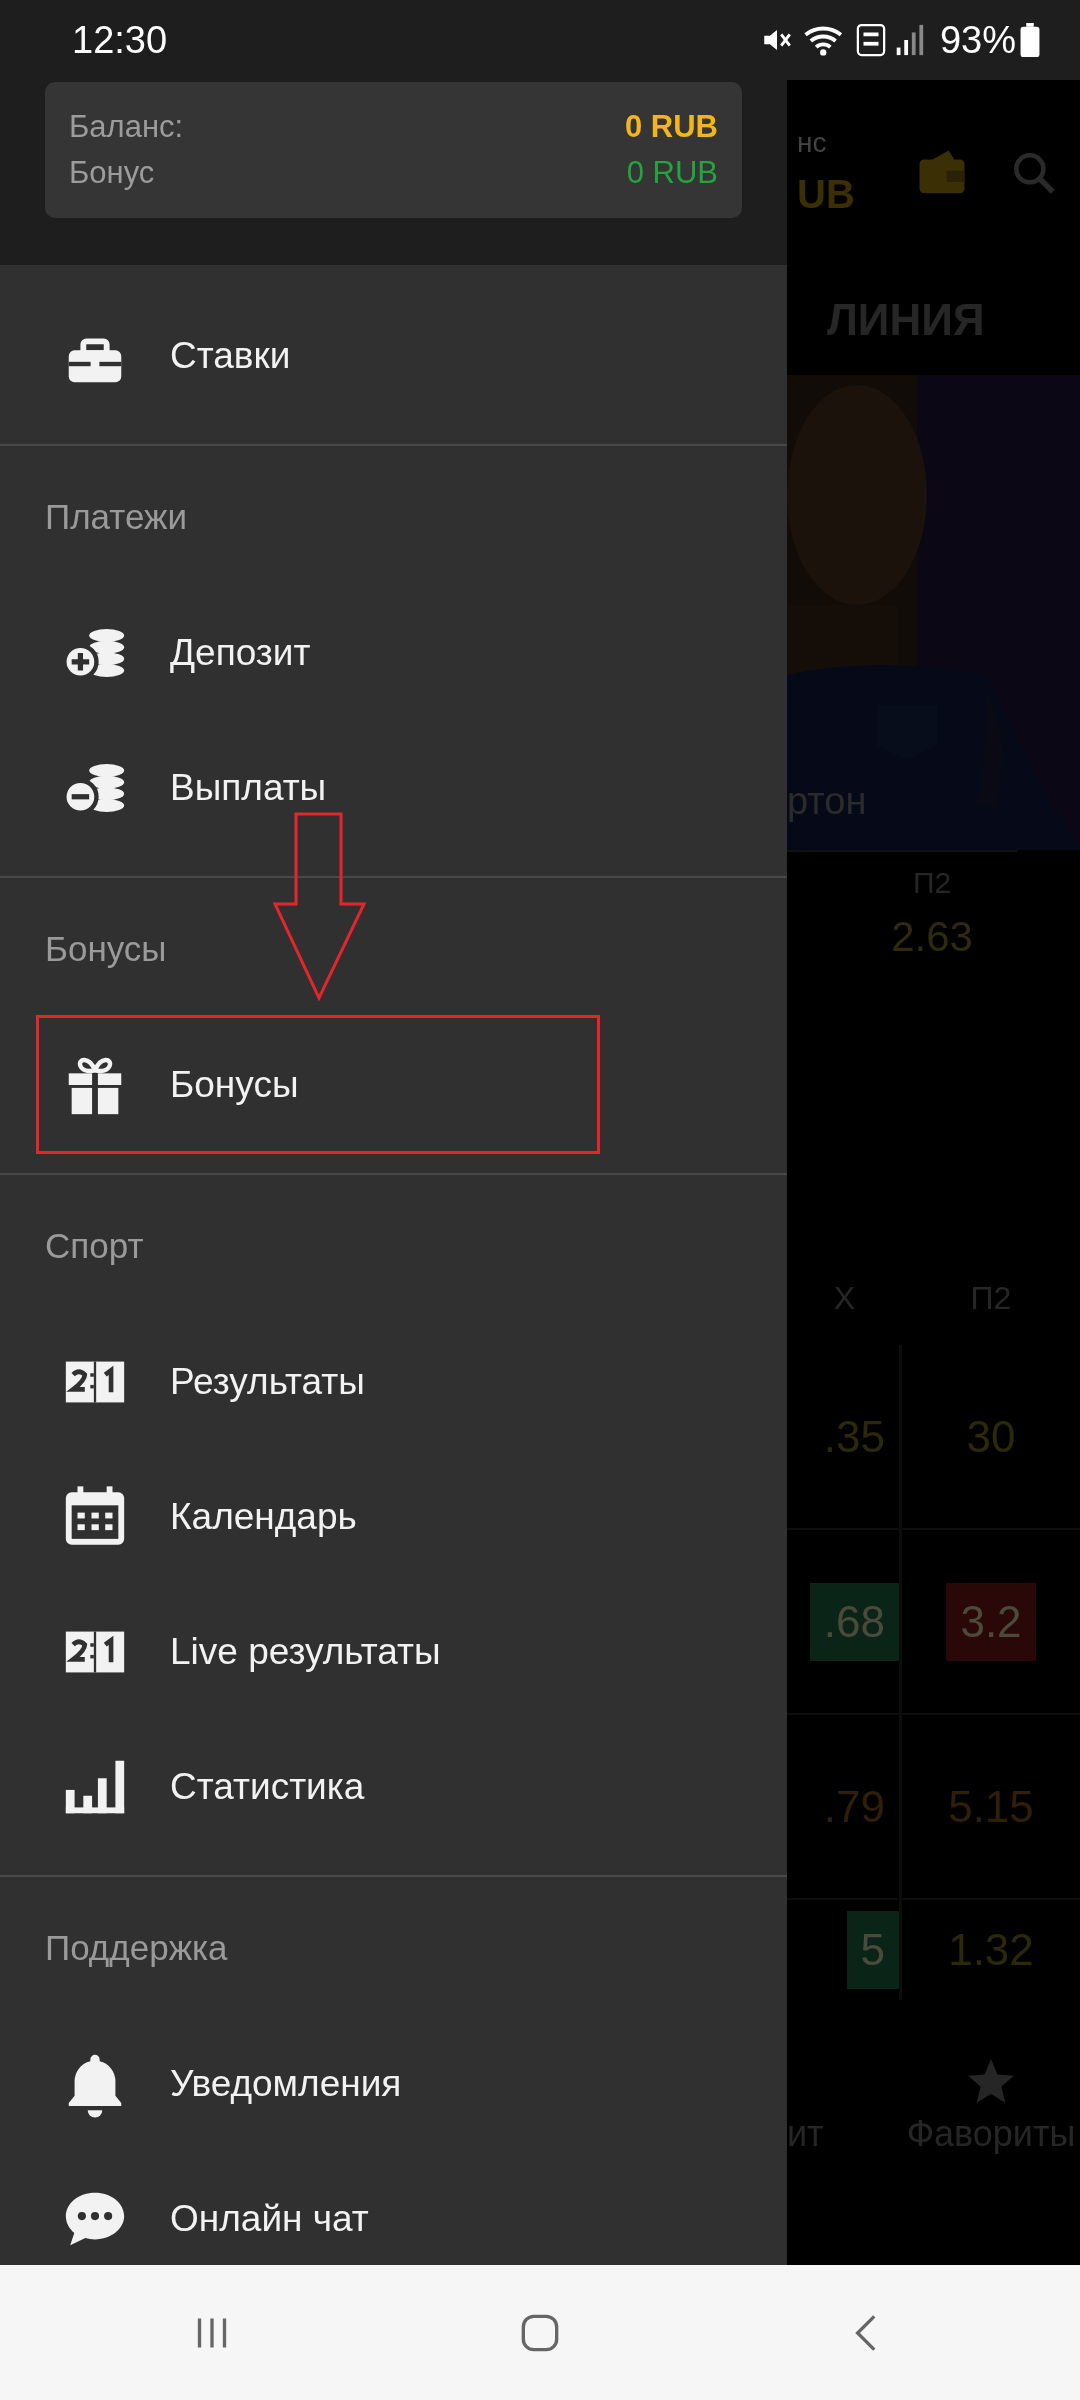  What do you see at coordinates (393, 1516) in the screenshot?
I see `menu-item: Календарь` at bounding box center [393, 1516].